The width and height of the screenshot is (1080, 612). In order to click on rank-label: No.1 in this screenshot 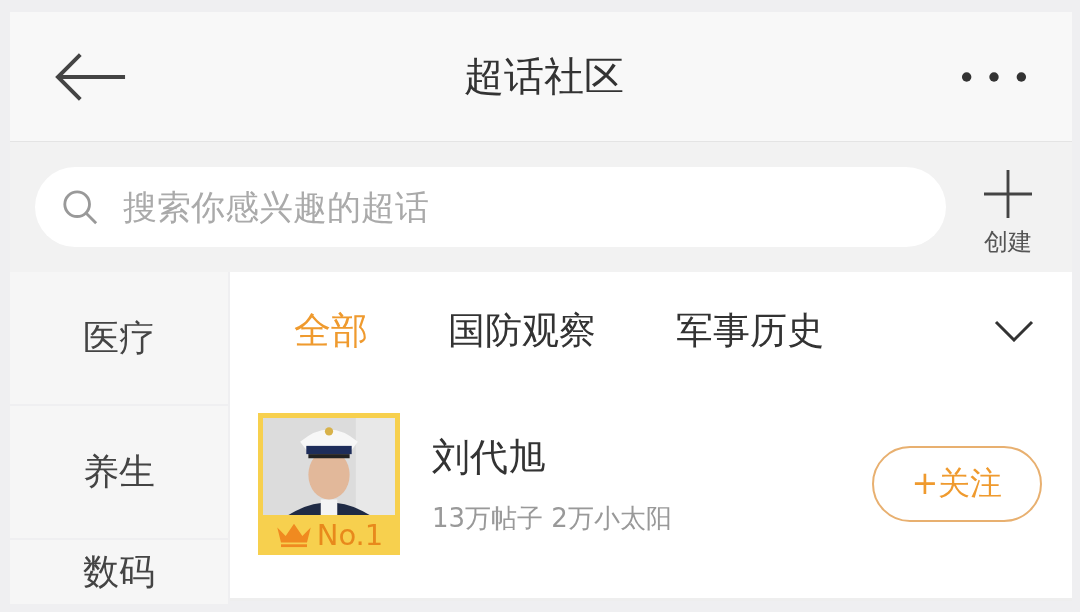, I will do `click(350, 535)`.